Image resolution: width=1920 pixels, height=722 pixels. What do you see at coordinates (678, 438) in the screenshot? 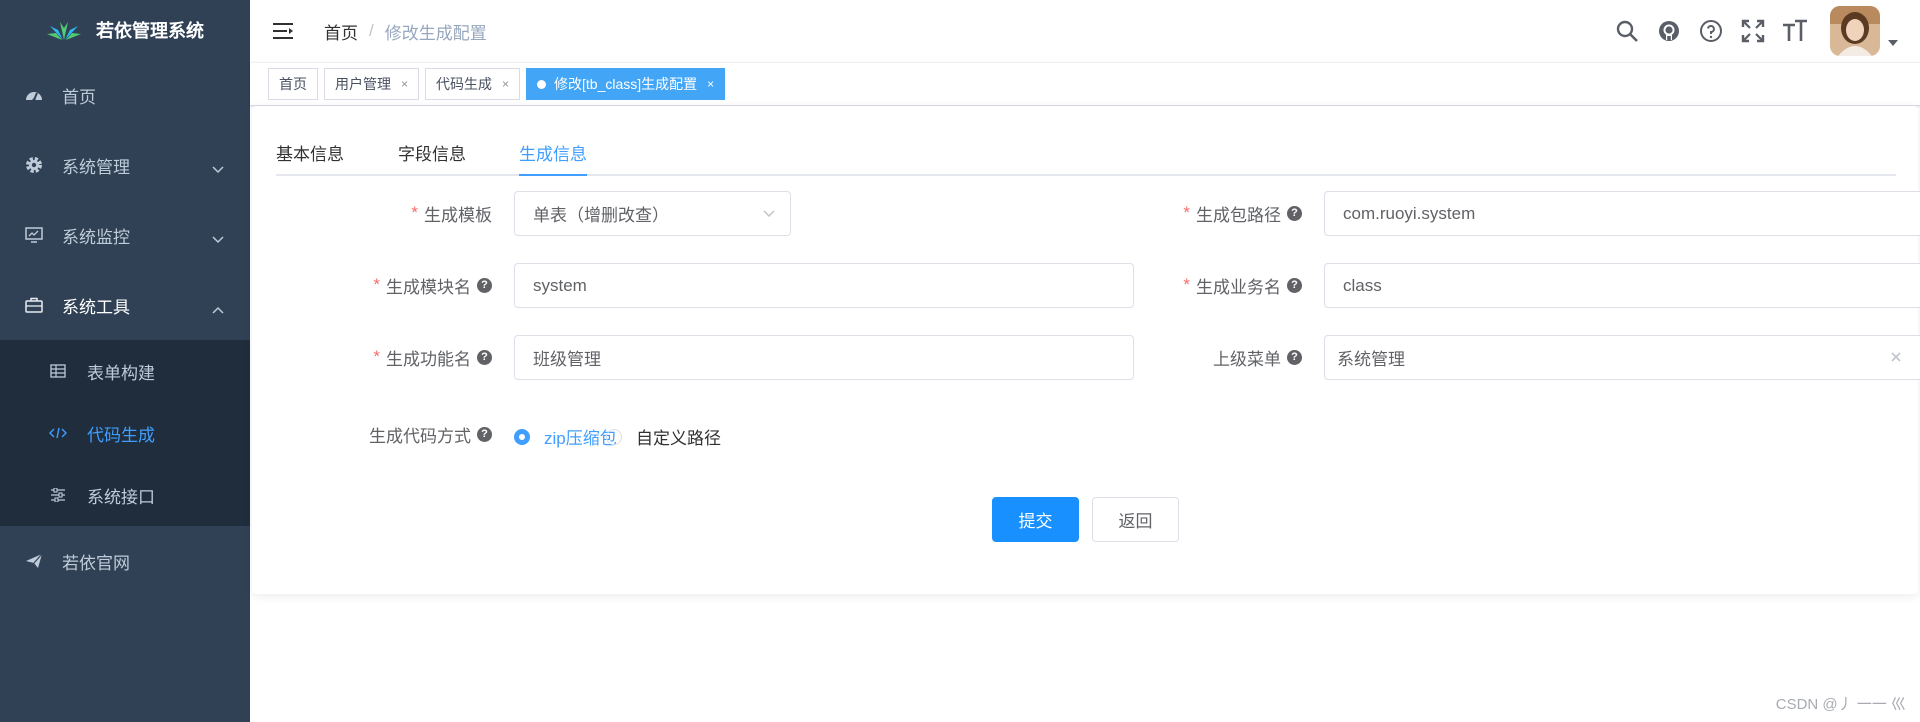
I see `radio-label: 自定义路径` at bounding box center [678, 438].